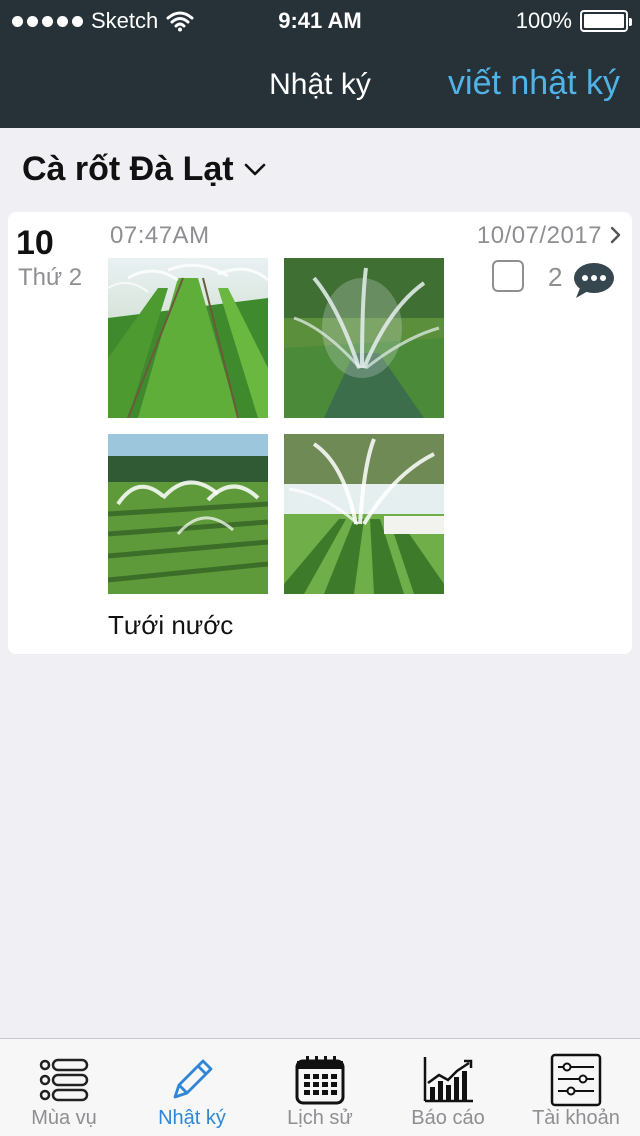 The height and width of the screenshot is (1136, 640). What do you see at coordinates (543, 20) in the screenshot?
I see `battery-percentage: 100%` at bounding box center [543, 20].